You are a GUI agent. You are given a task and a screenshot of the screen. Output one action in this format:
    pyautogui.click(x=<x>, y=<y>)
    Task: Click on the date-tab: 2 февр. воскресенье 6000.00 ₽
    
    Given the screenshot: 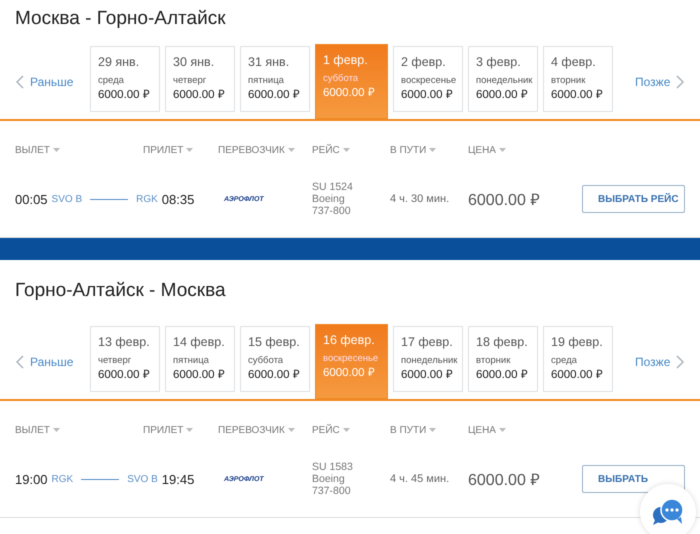 What is the action you would take?
    pyautogui.click(x=428, y=79)
    